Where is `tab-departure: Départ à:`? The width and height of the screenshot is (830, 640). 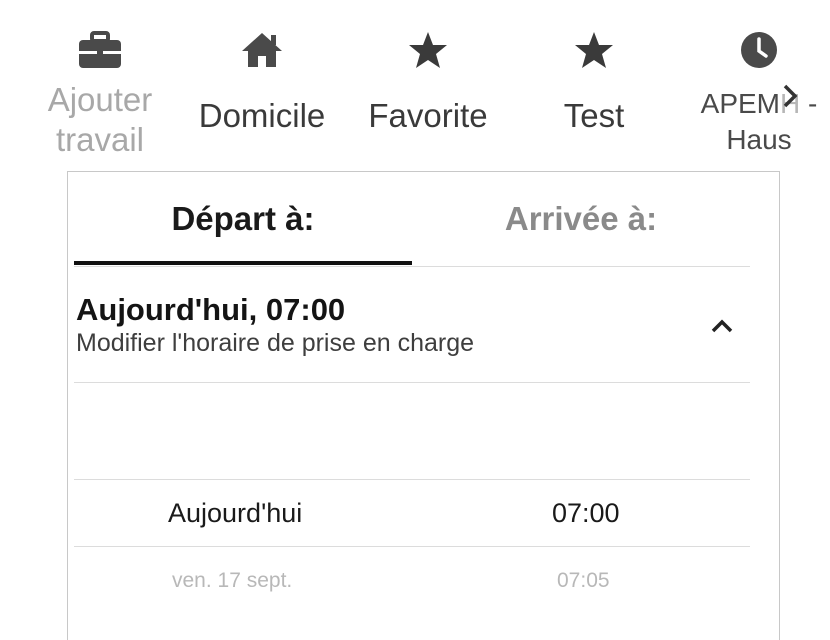
tab-departure: Départ à: is located at coordinates (243, 219).